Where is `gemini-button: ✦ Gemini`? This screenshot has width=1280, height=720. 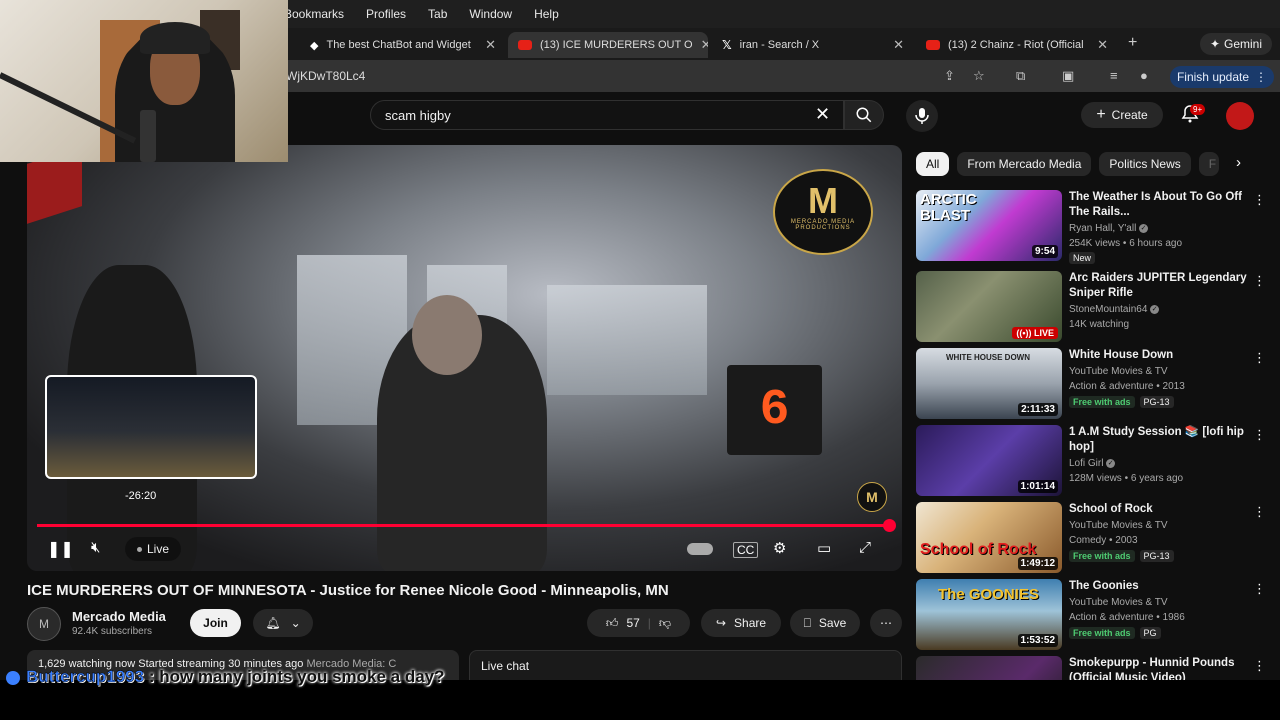
gemini-button: ✦ Gemini is located at coordinates (1236, 44).